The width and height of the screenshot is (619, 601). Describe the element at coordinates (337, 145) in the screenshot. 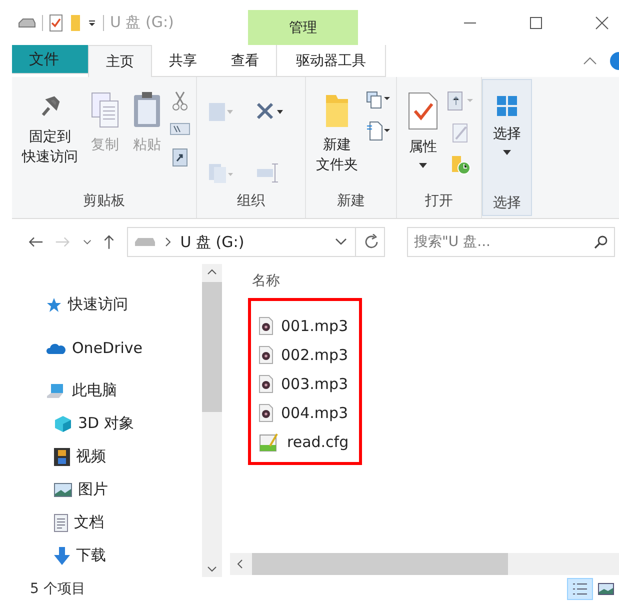

I see `button-label-line: 新建` at that location.